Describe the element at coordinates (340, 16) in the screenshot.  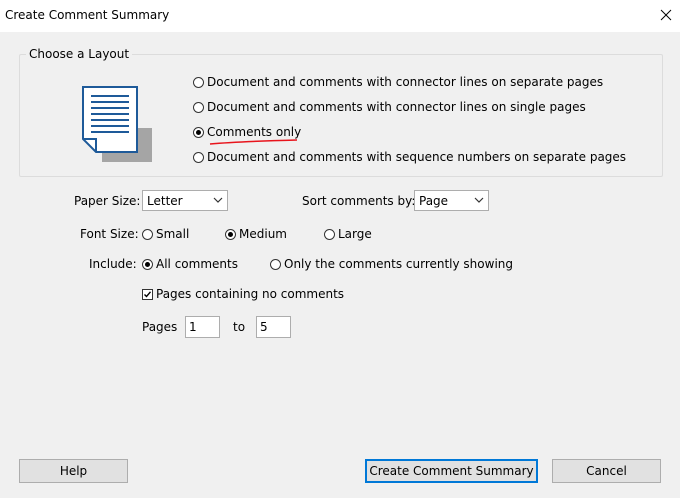
I see `title-bar: Create Comment Summary` at that location.